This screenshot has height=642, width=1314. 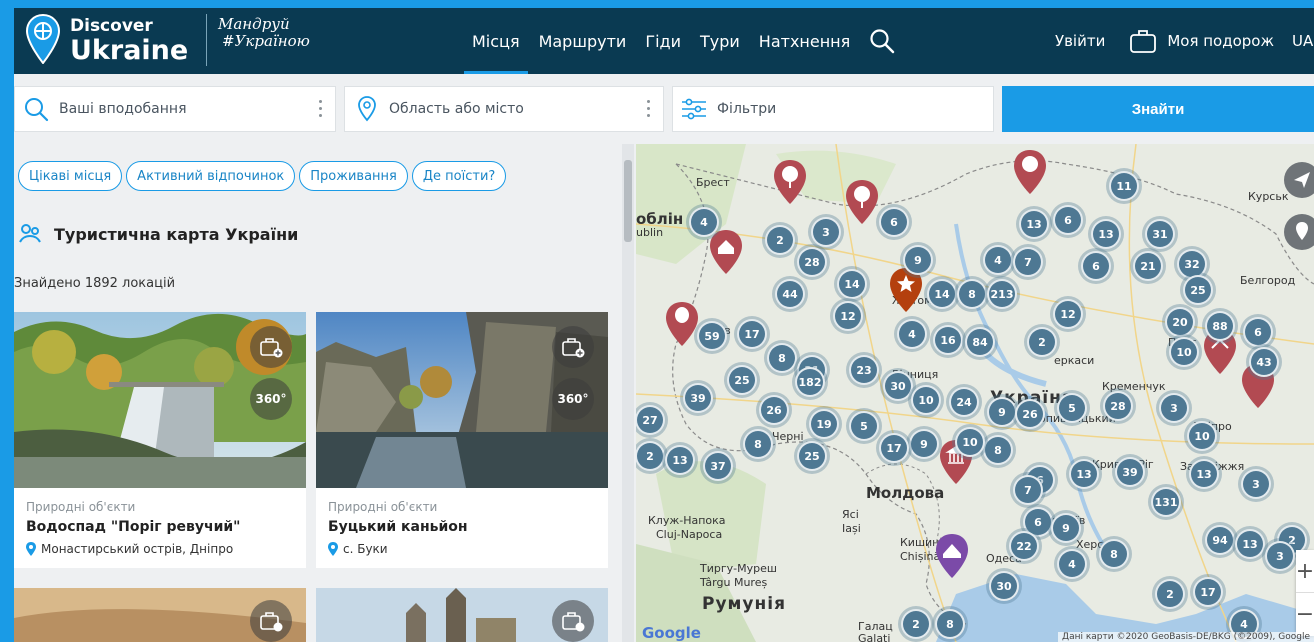 What do you see at coordinates (1192, 264) in the screenshot?
I see `map-cluster: 32` at bounding box center [1192, 264].